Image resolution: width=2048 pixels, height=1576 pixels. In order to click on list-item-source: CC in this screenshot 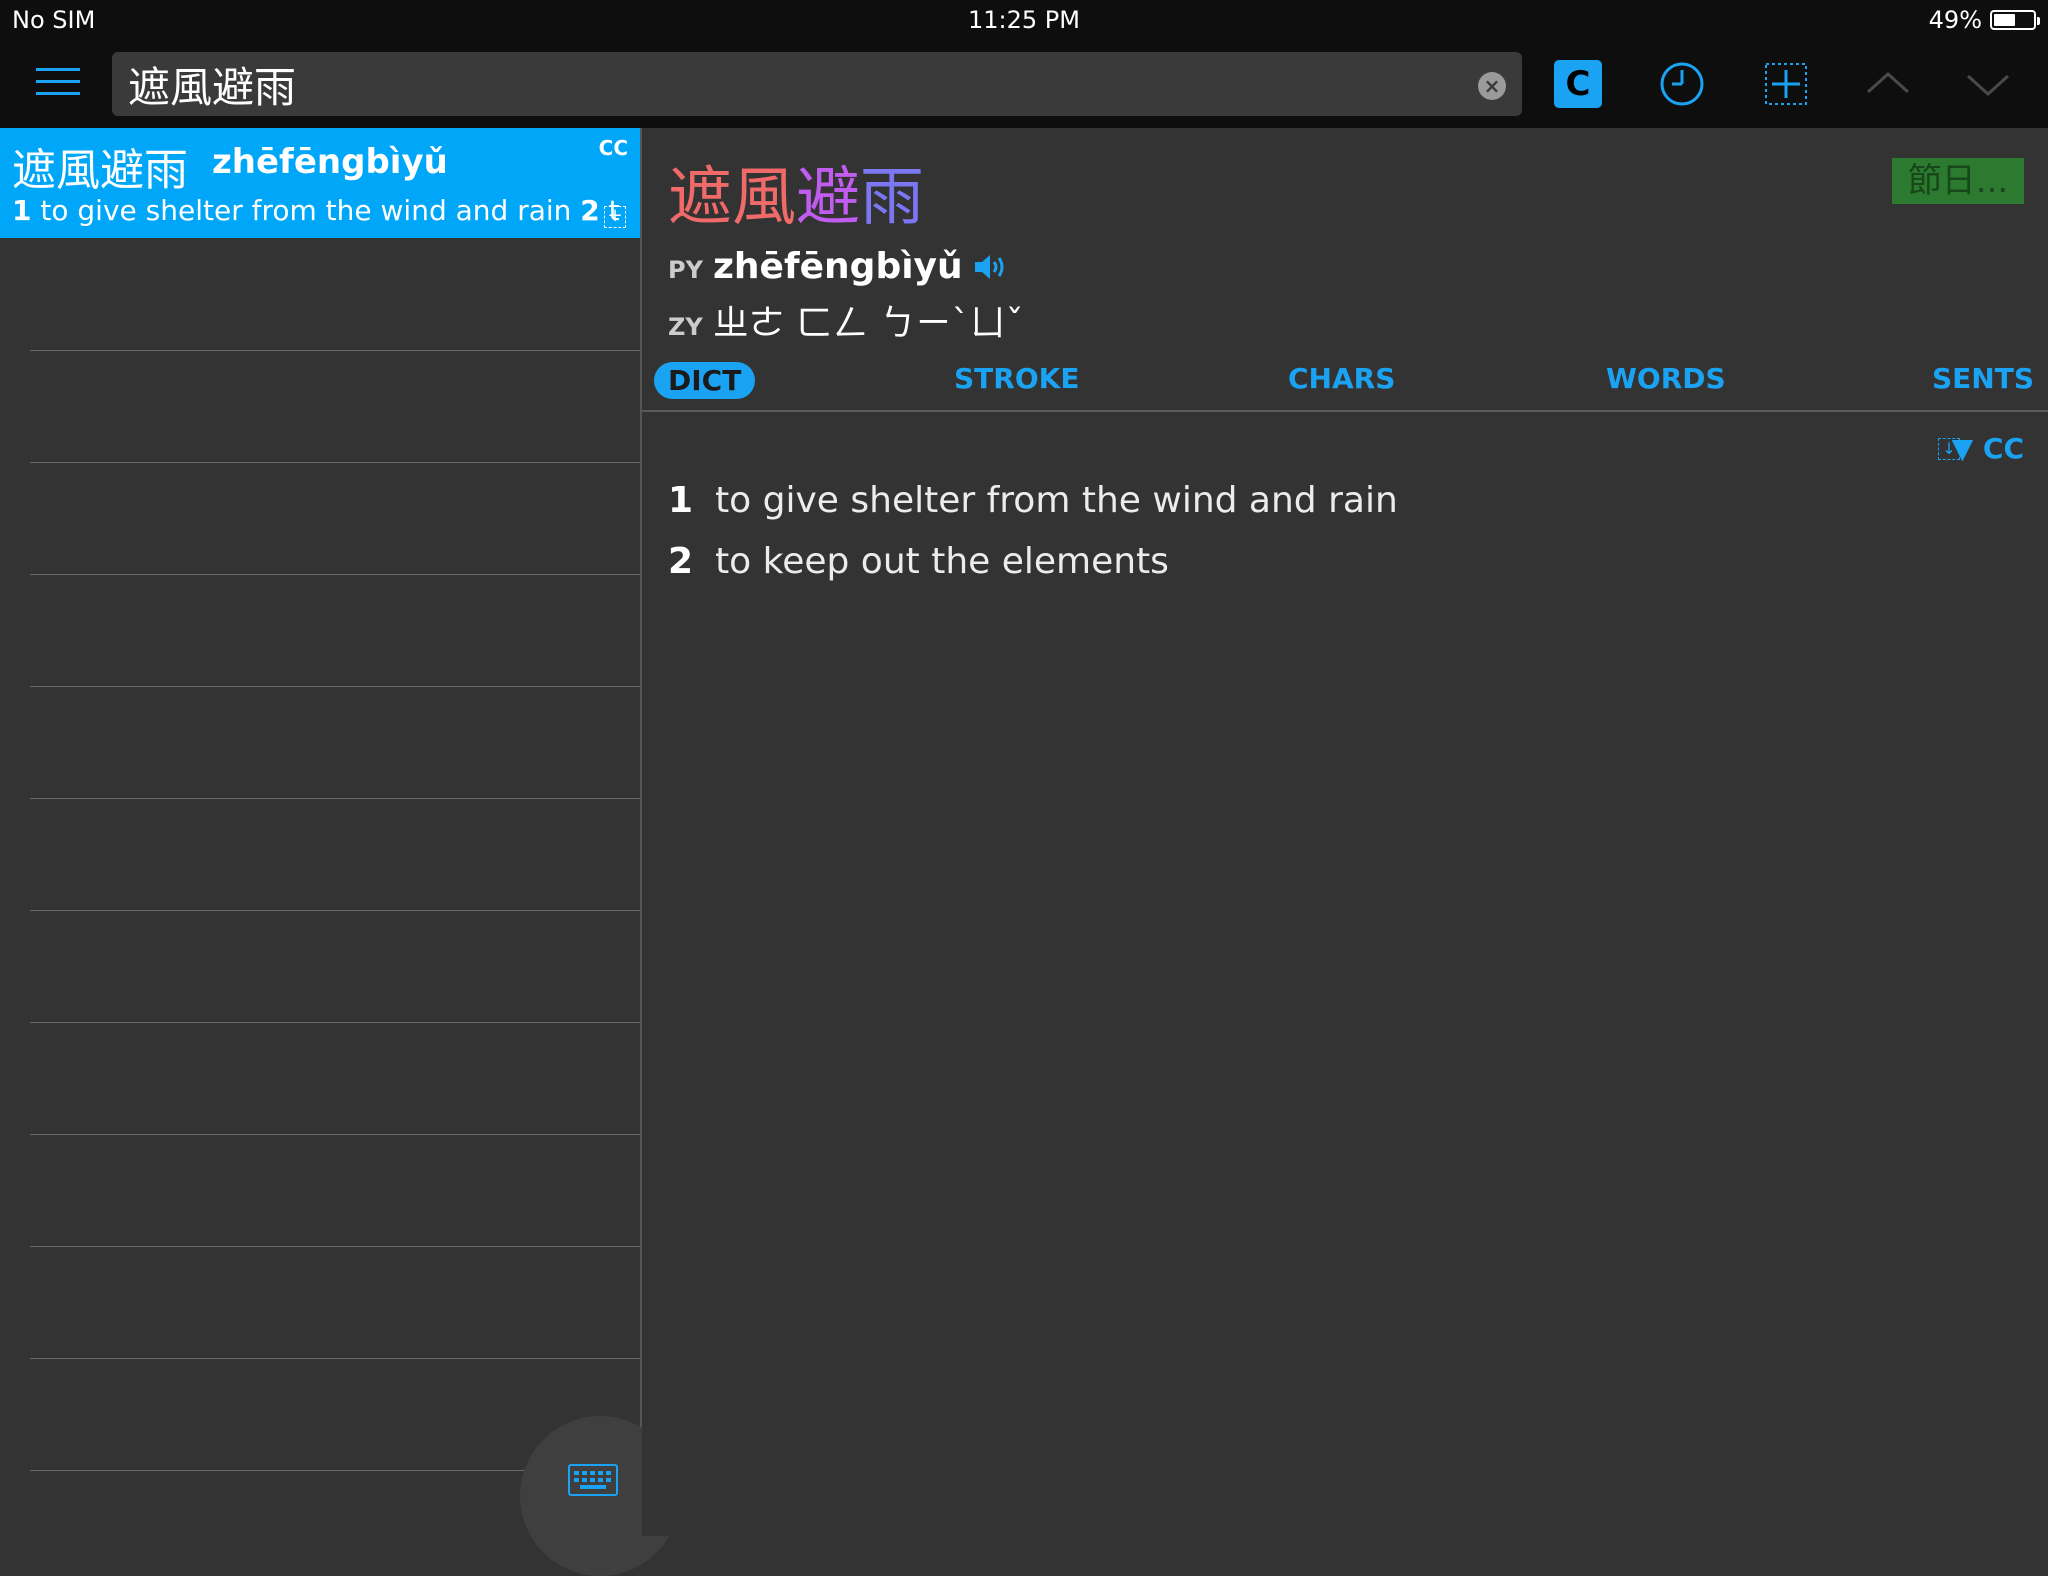, I will do `click(613, 148)`.